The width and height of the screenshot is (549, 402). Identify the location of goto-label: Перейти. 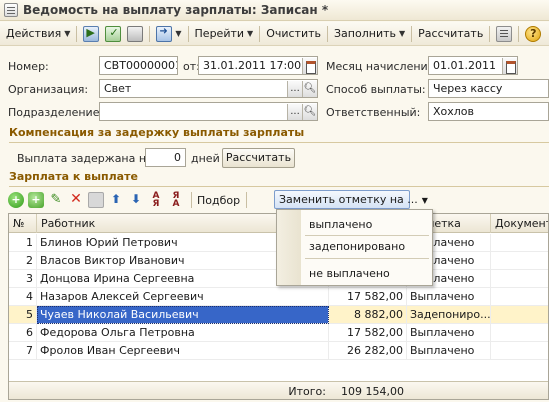
(219, 33).